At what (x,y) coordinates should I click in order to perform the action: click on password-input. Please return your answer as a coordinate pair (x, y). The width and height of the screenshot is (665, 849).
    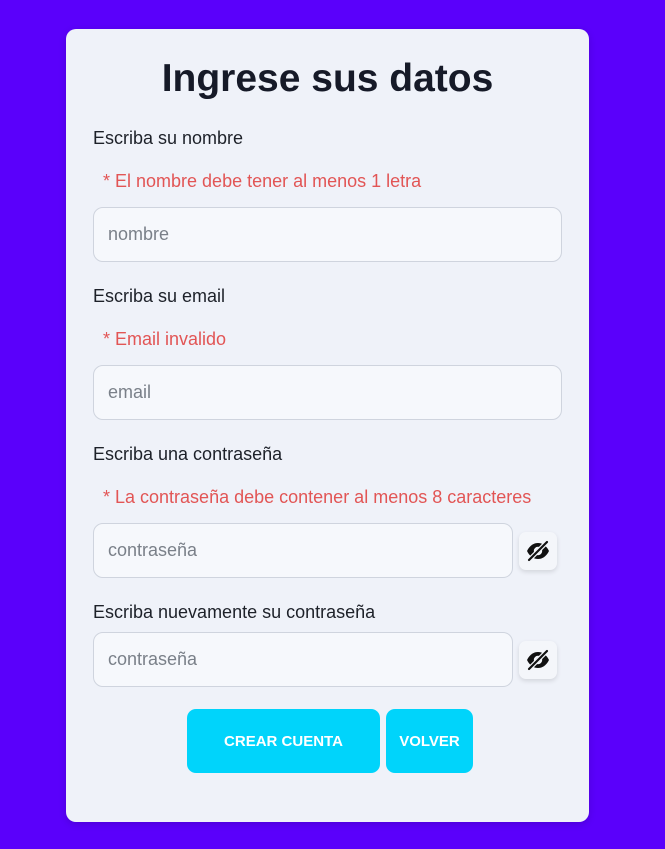
    Looking at the image, I should click on (303, 550).